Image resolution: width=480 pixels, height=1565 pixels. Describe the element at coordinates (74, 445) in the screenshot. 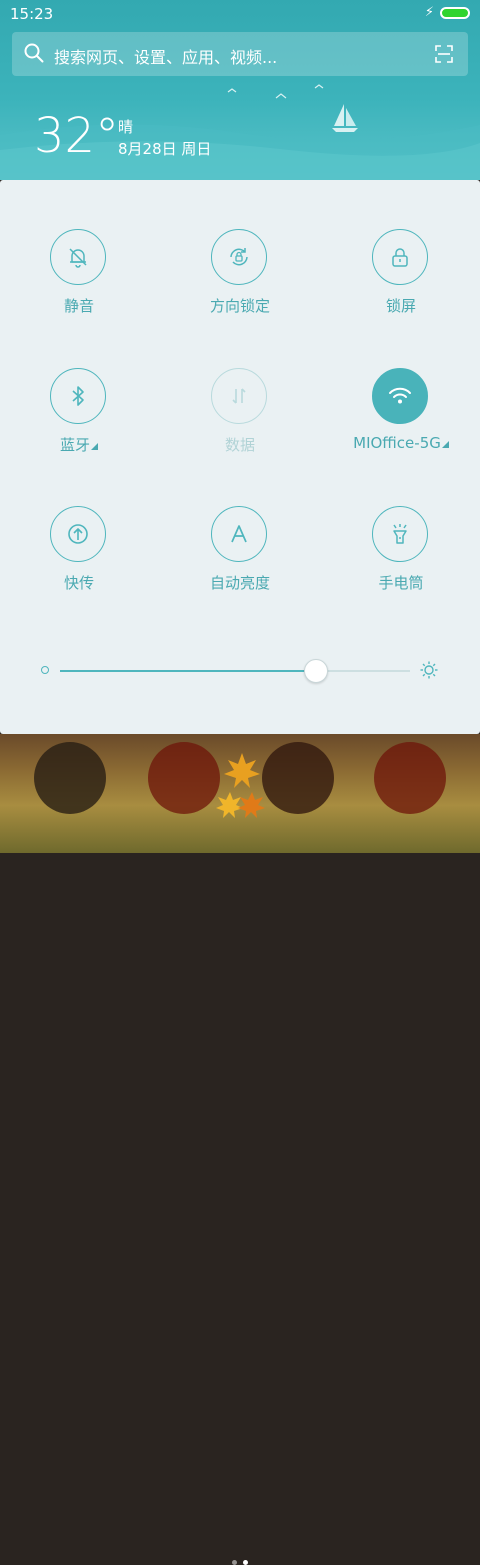

I see `bluetooth-label: 蓝牙` at that location.